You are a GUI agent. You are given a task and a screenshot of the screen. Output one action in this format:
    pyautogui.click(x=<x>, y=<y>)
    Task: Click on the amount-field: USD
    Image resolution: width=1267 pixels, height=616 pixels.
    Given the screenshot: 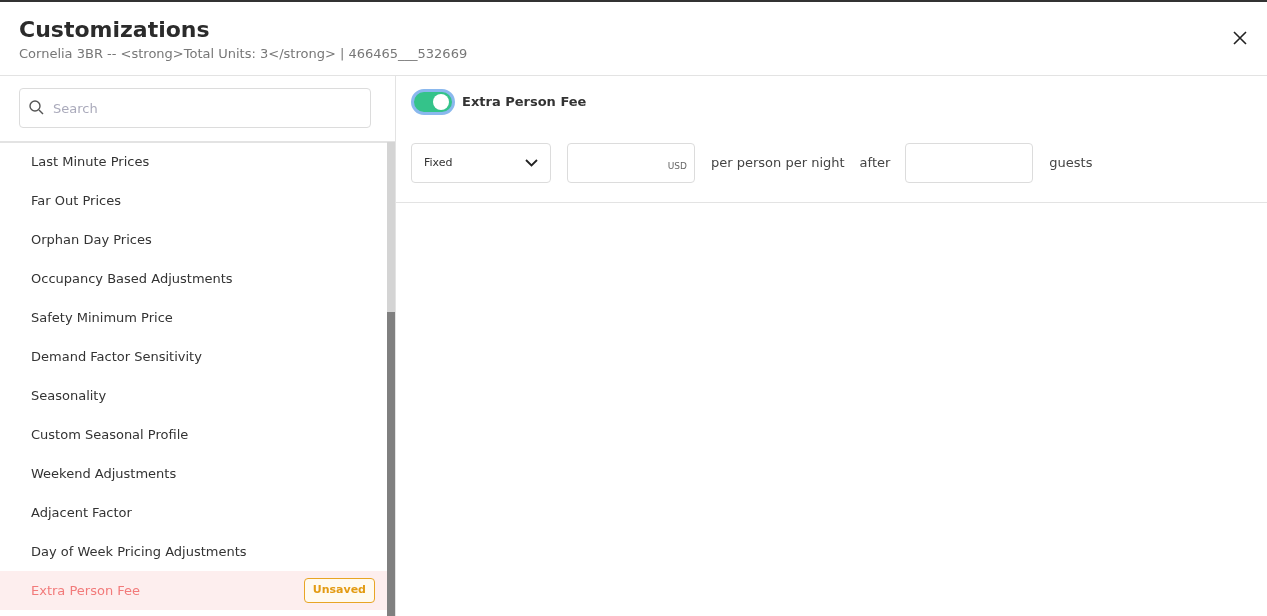 What is the action you would take?
    pyautogui.click(x=631, y=163)
    